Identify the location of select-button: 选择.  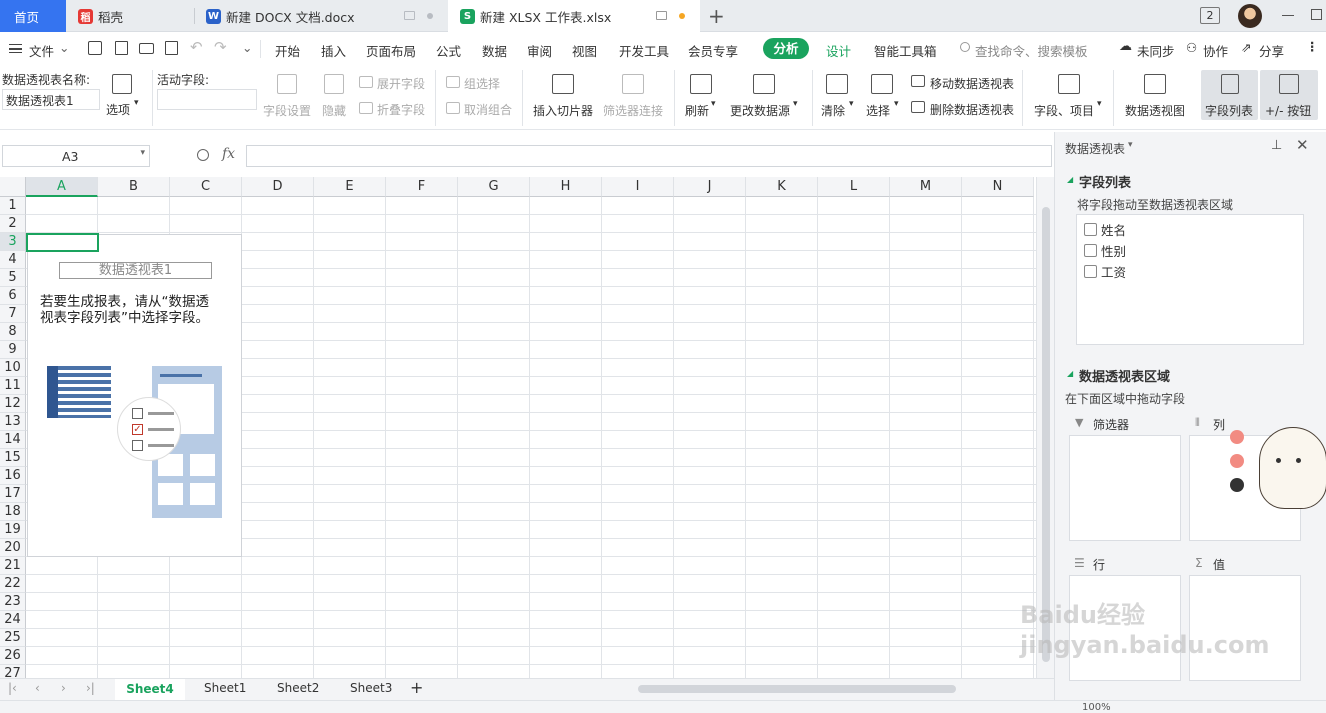
(878, 110).